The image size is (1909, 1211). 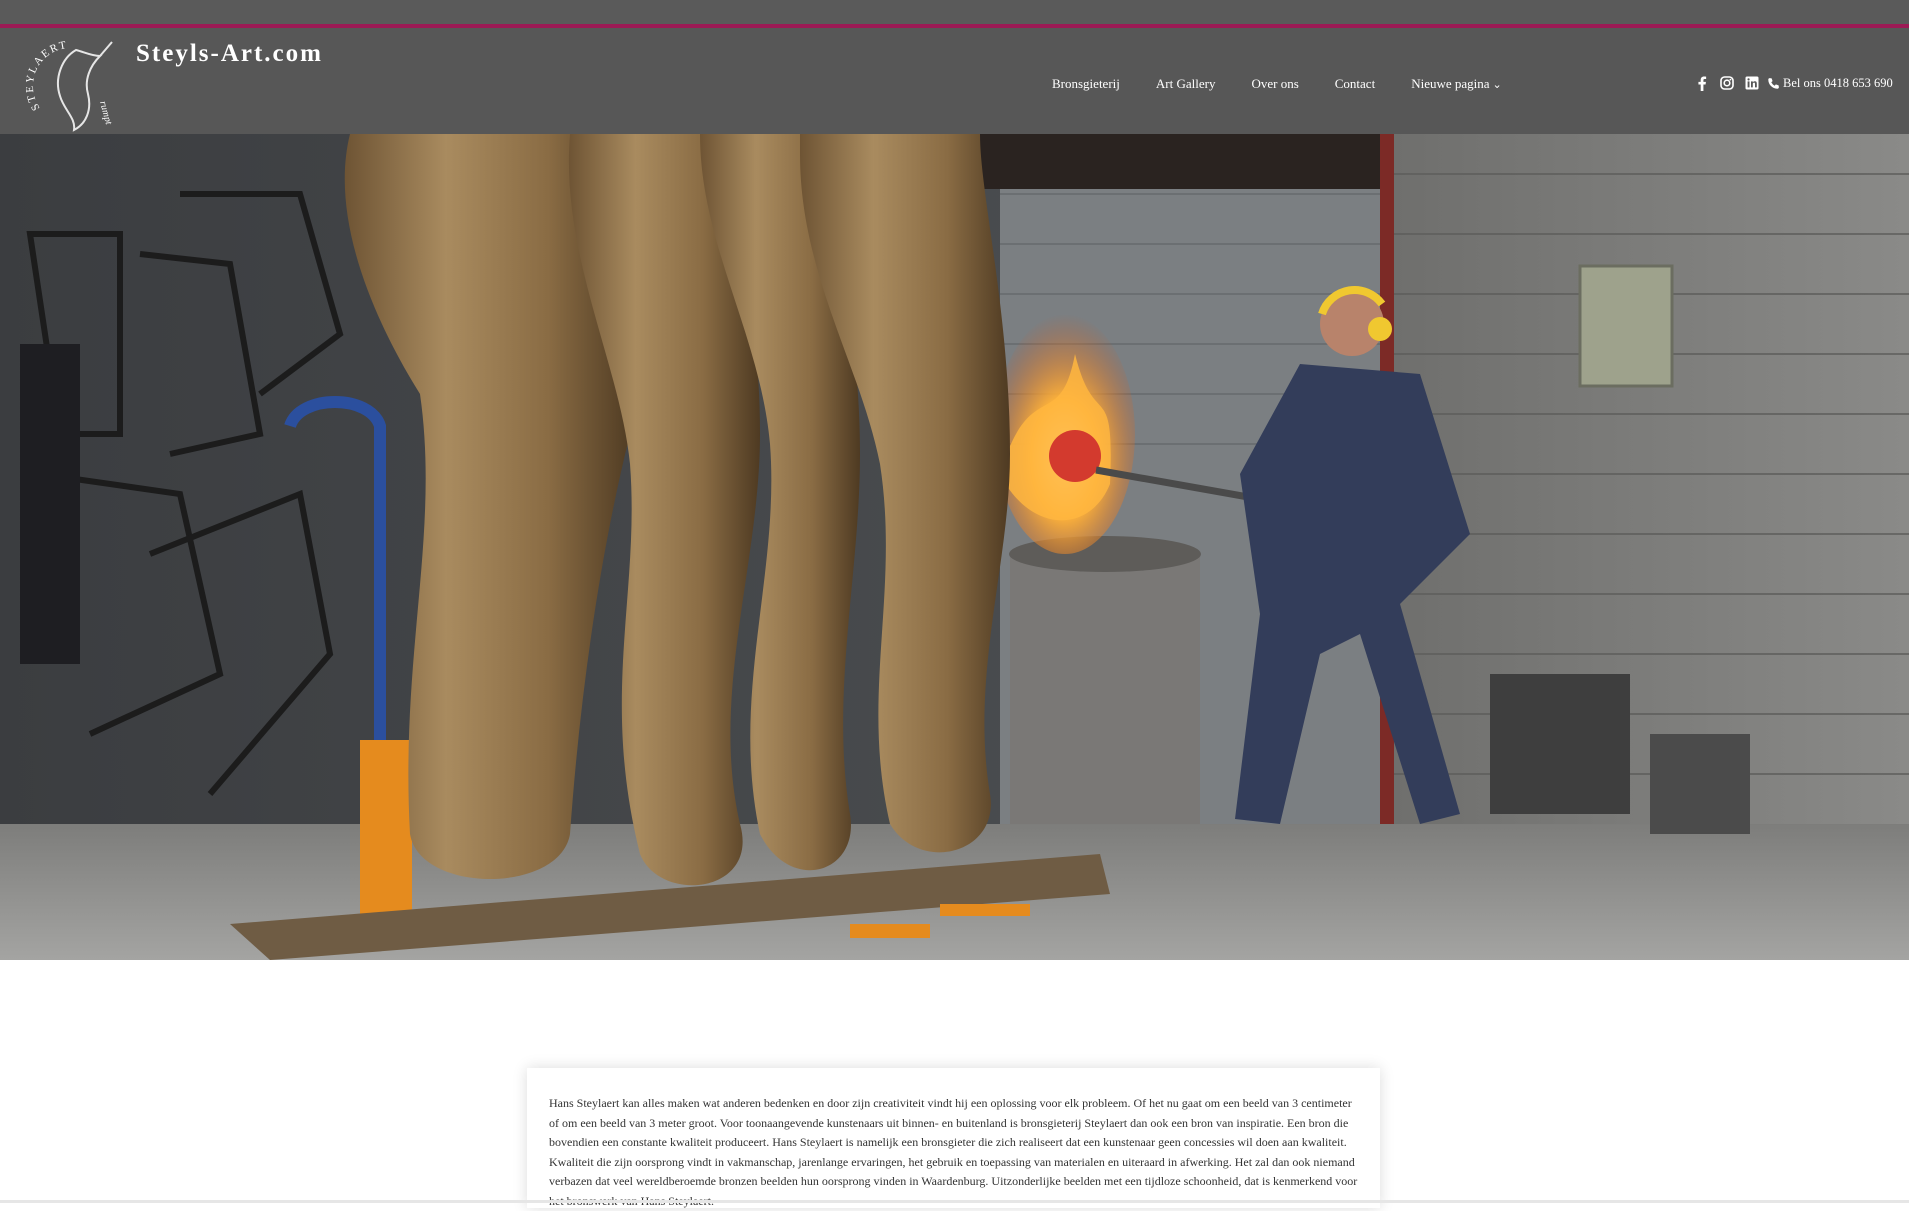 I want to click on site-title: Steyls-Art.com, so click(x=229, y=54).